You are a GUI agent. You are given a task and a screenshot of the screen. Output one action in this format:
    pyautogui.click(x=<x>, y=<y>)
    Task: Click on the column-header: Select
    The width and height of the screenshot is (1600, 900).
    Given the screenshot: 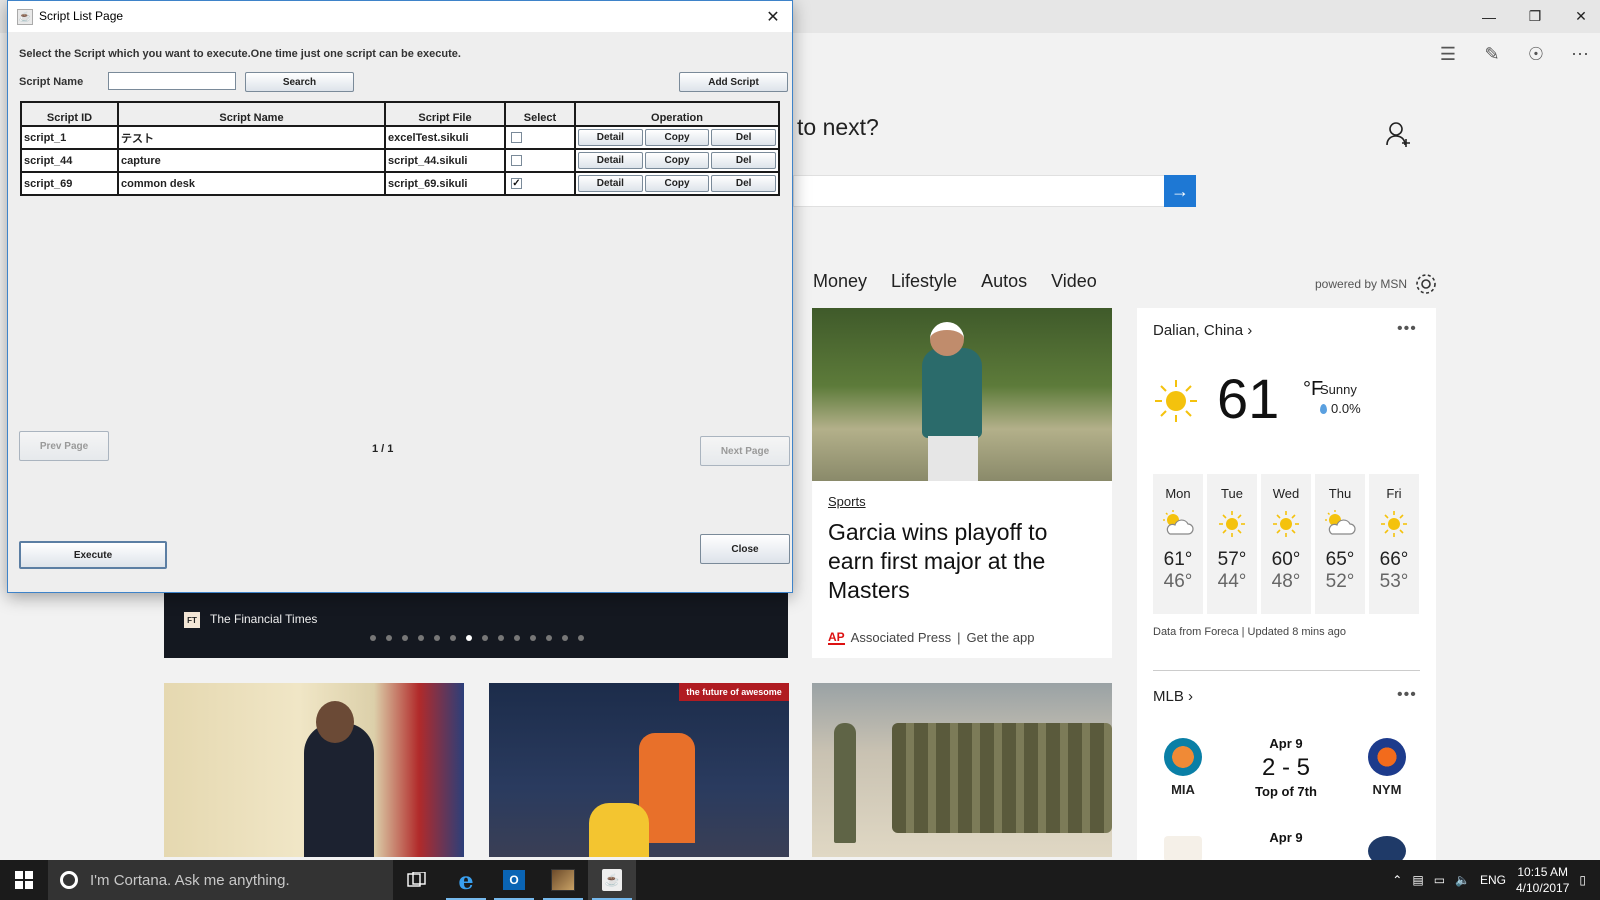 What is the action you would take?
    pyautogui.click(x=540, y=114)
    